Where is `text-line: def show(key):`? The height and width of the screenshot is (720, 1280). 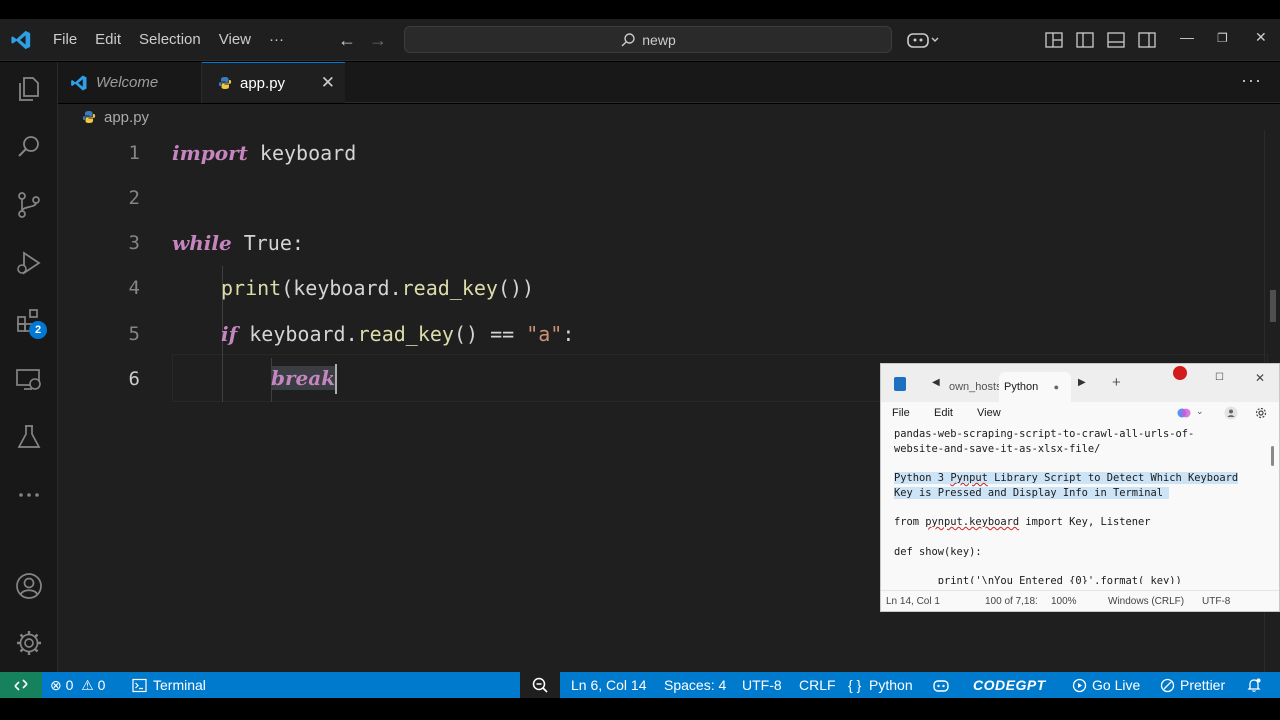
text-line: def show(key): is located at coordinates (938, 551).